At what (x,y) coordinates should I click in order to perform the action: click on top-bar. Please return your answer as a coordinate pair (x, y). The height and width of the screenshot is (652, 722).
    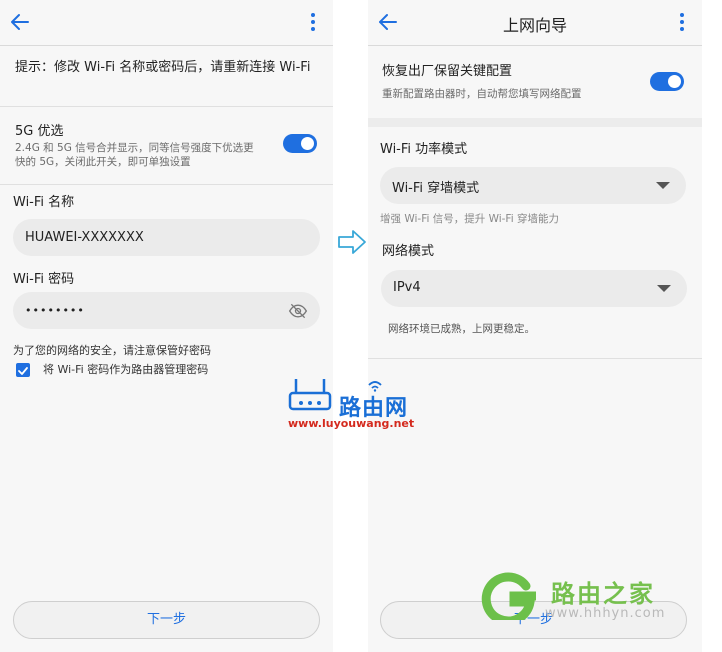
    Looking at the image, I should click on (166, 23).